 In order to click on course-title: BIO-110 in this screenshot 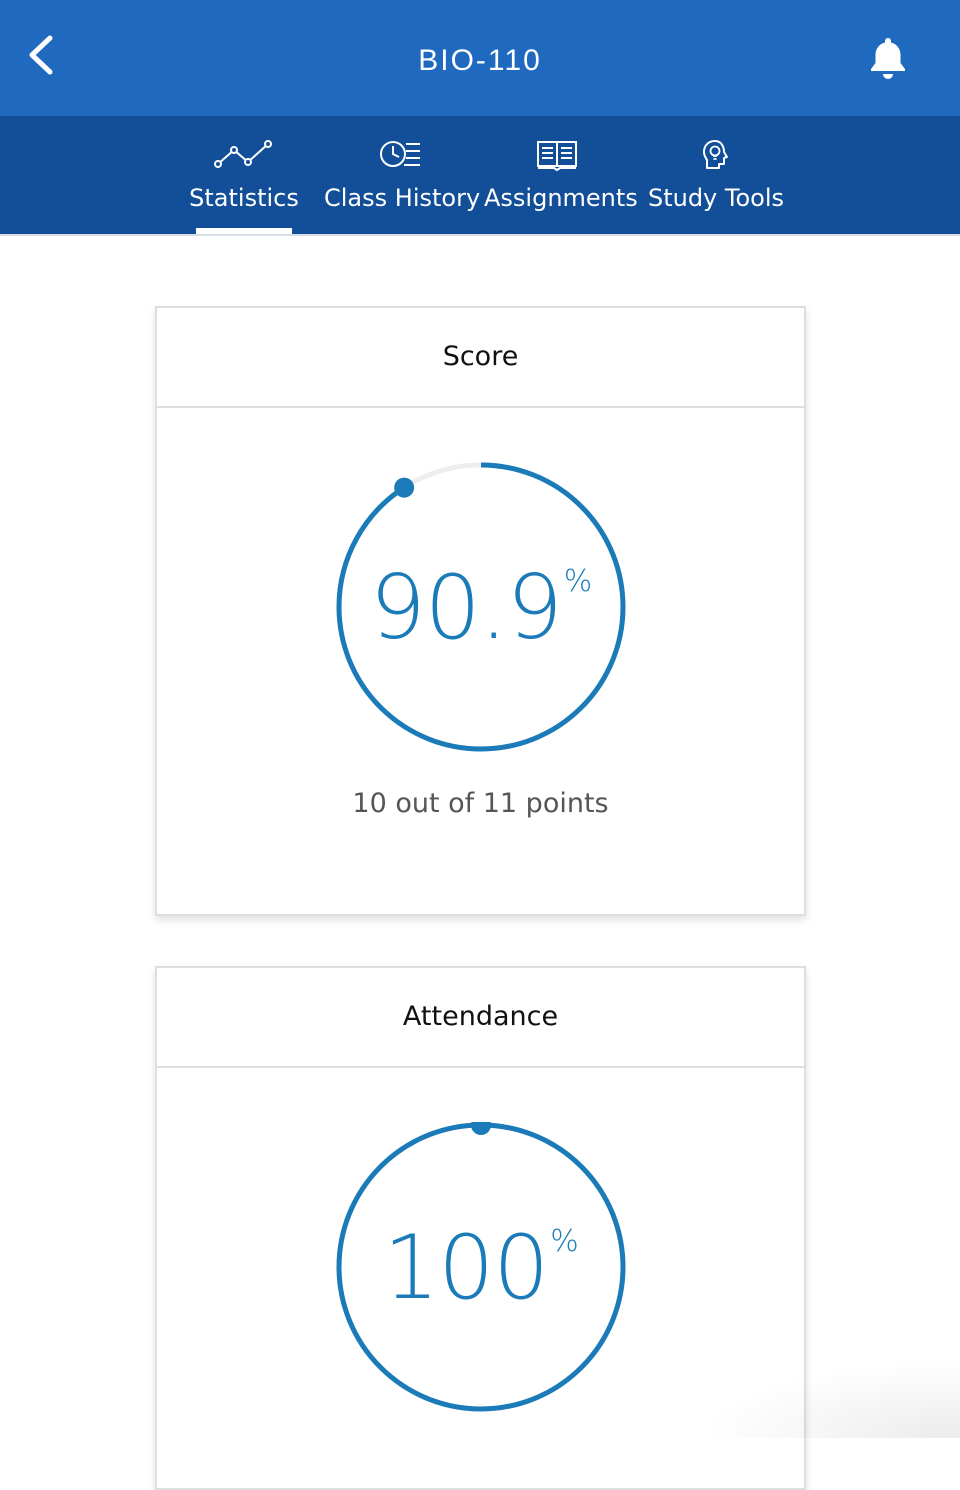, I will do `click(480, 60)`.